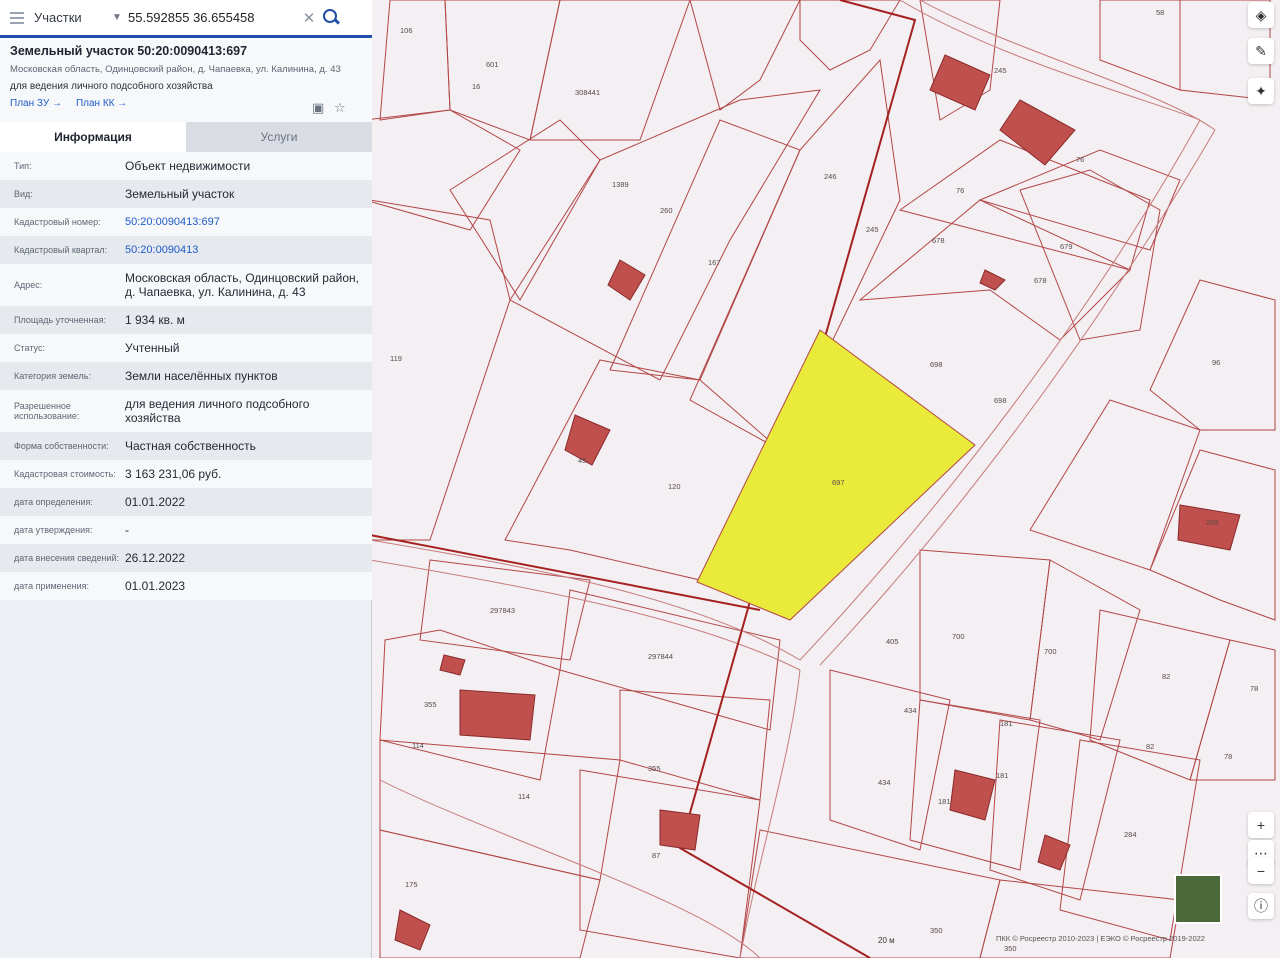 This screenshot has height=958, width=1280. Describe the element at coordinates (319, 107) in the screenshot. I see `zoom-to-icon: ▣` at that location.